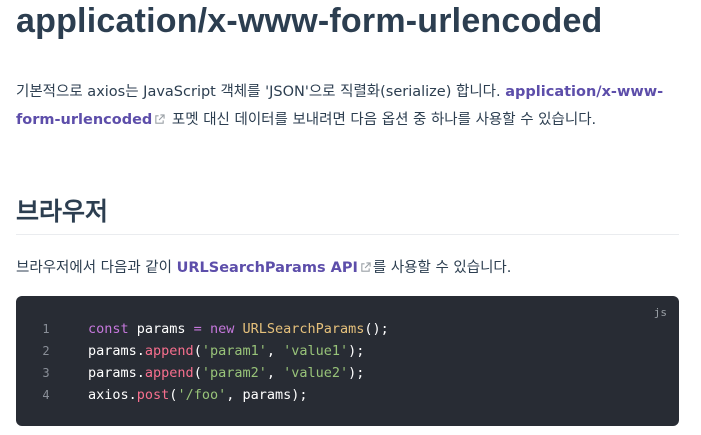 The width and height of the screenshot is (701, 435). Describe the element at coordinates (238, 329) in the screenshot. I see `code-line: const params = new URLSearchParams();` at that location.